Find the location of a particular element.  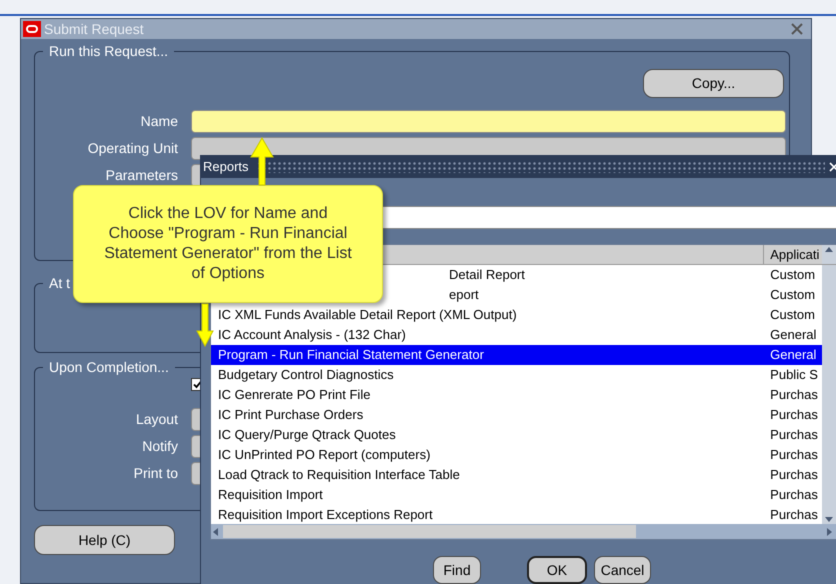

list-row: Program - Run Financial Statement Generator General is located at coordinates (516, 355).